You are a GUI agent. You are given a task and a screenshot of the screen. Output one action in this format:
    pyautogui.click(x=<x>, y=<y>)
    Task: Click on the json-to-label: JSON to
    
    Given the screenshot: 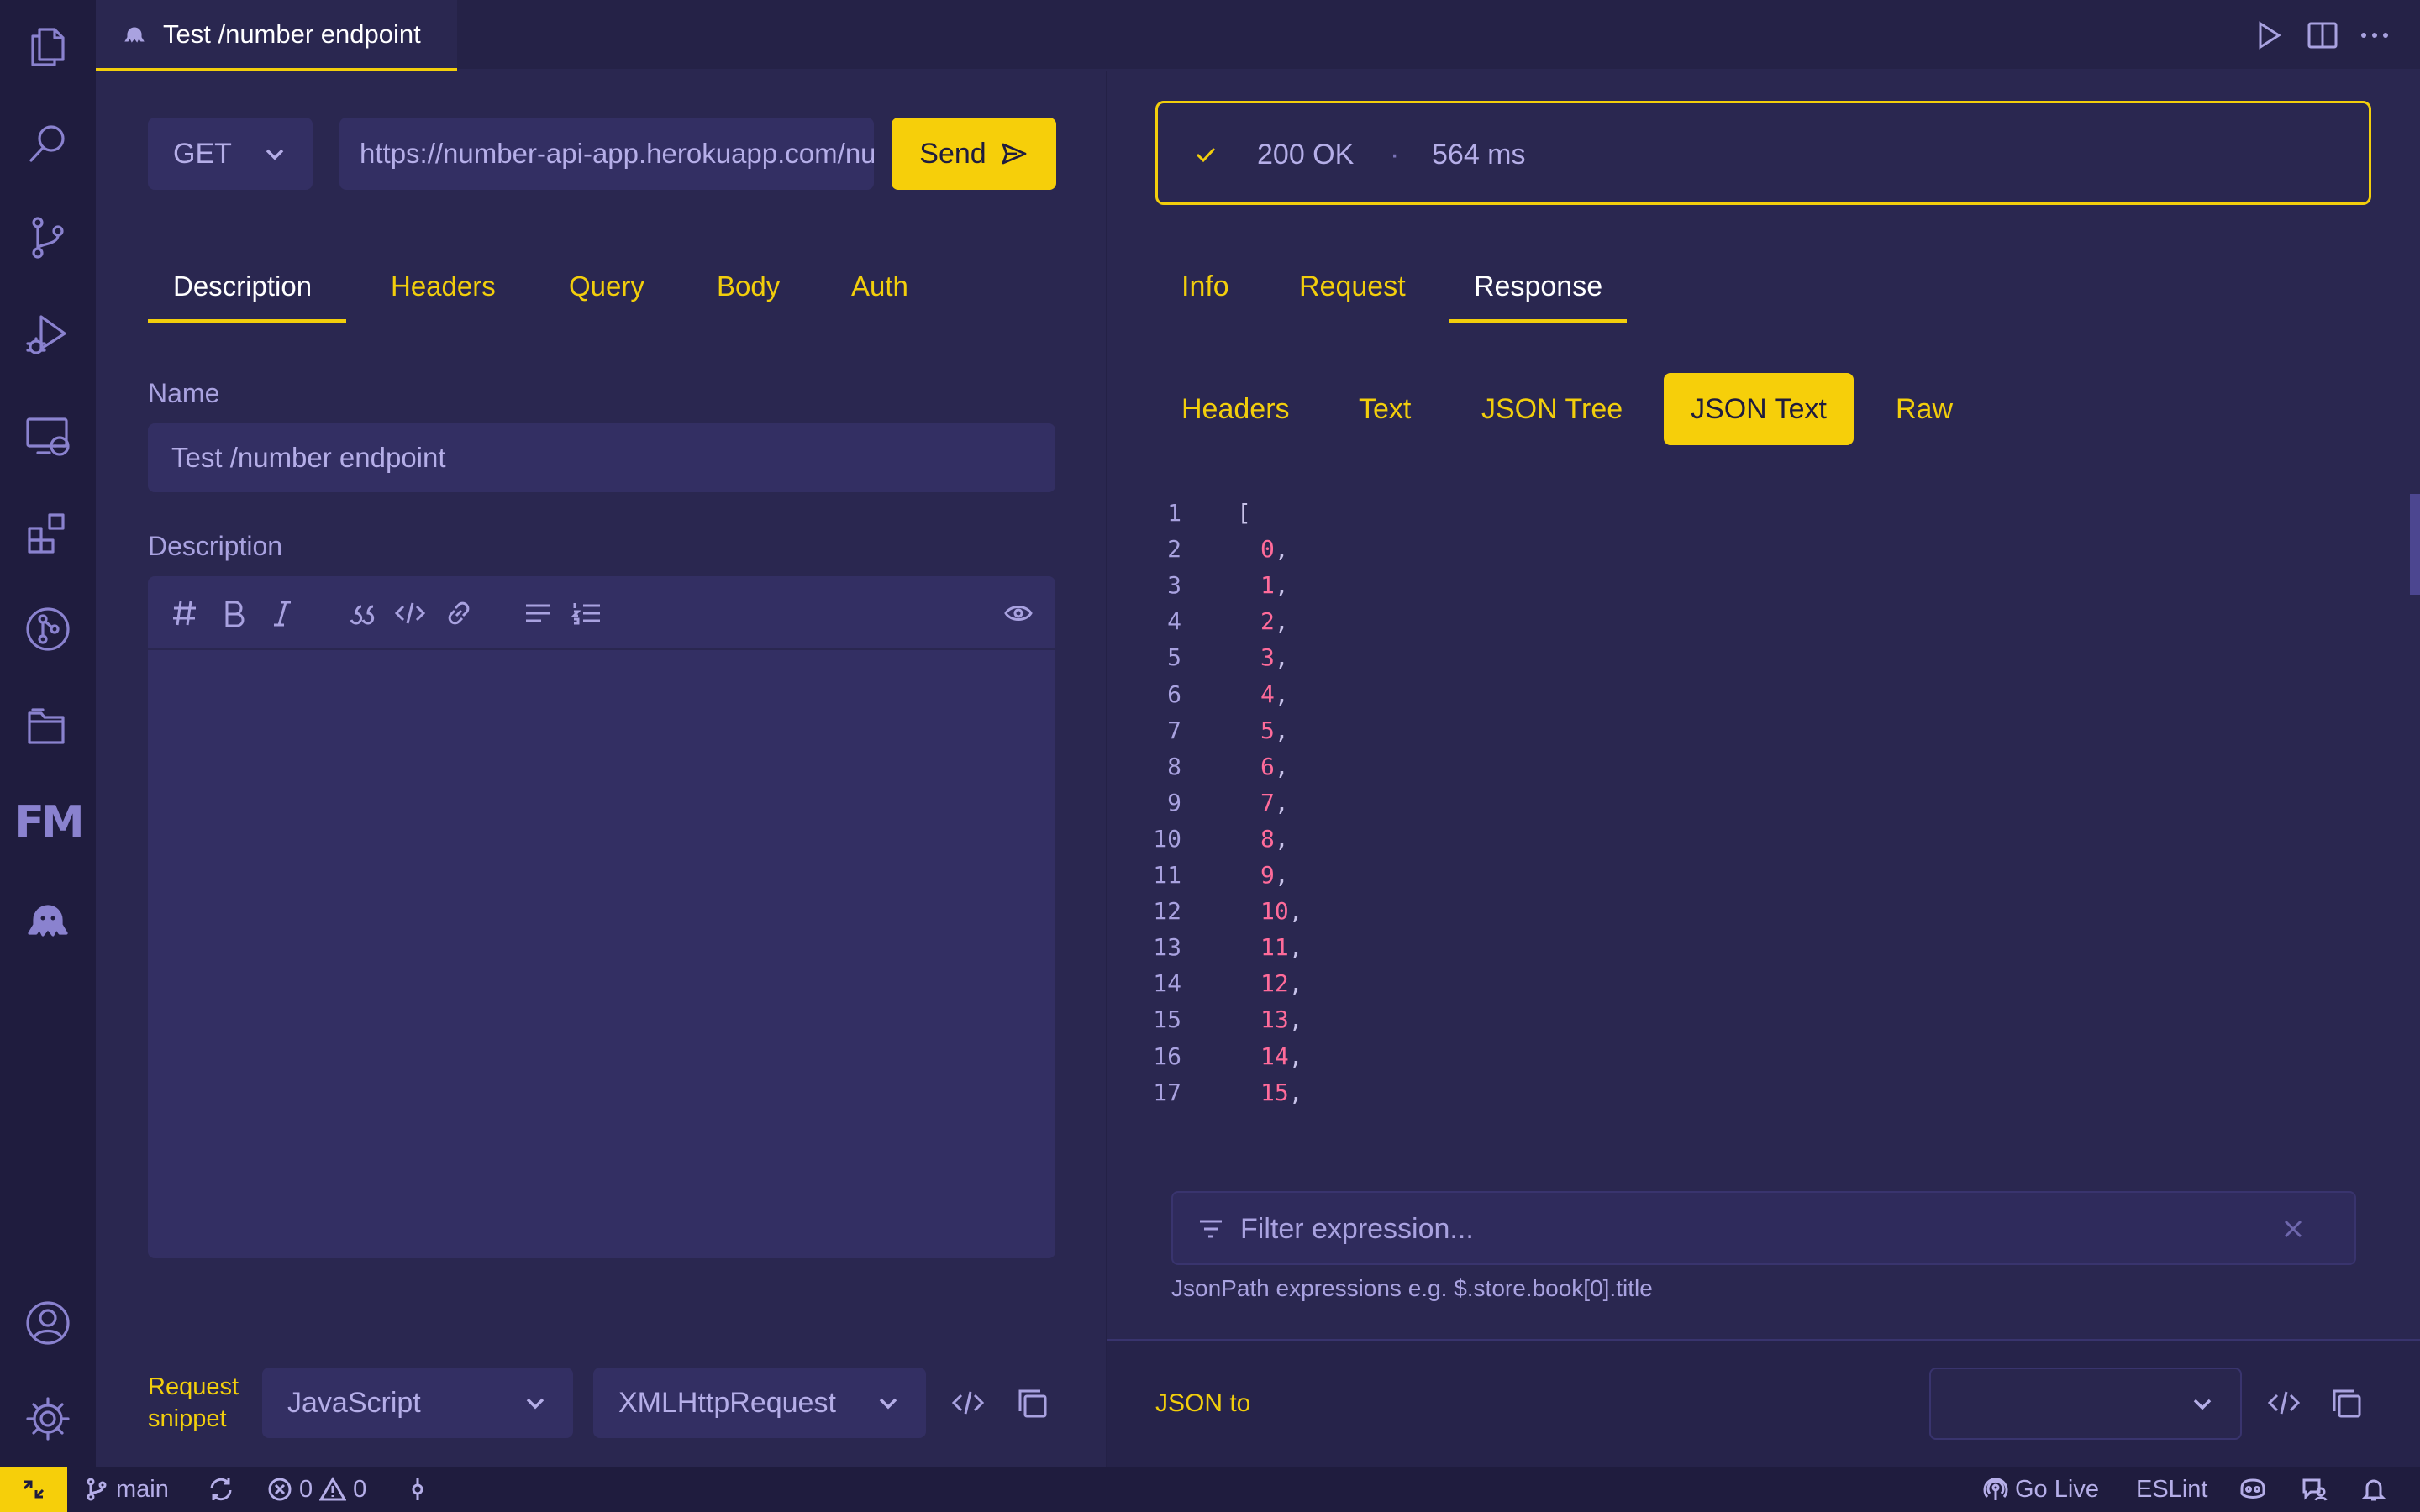 What is the action you would take?
    pyautogui.click(x=1203, y=1403)
    